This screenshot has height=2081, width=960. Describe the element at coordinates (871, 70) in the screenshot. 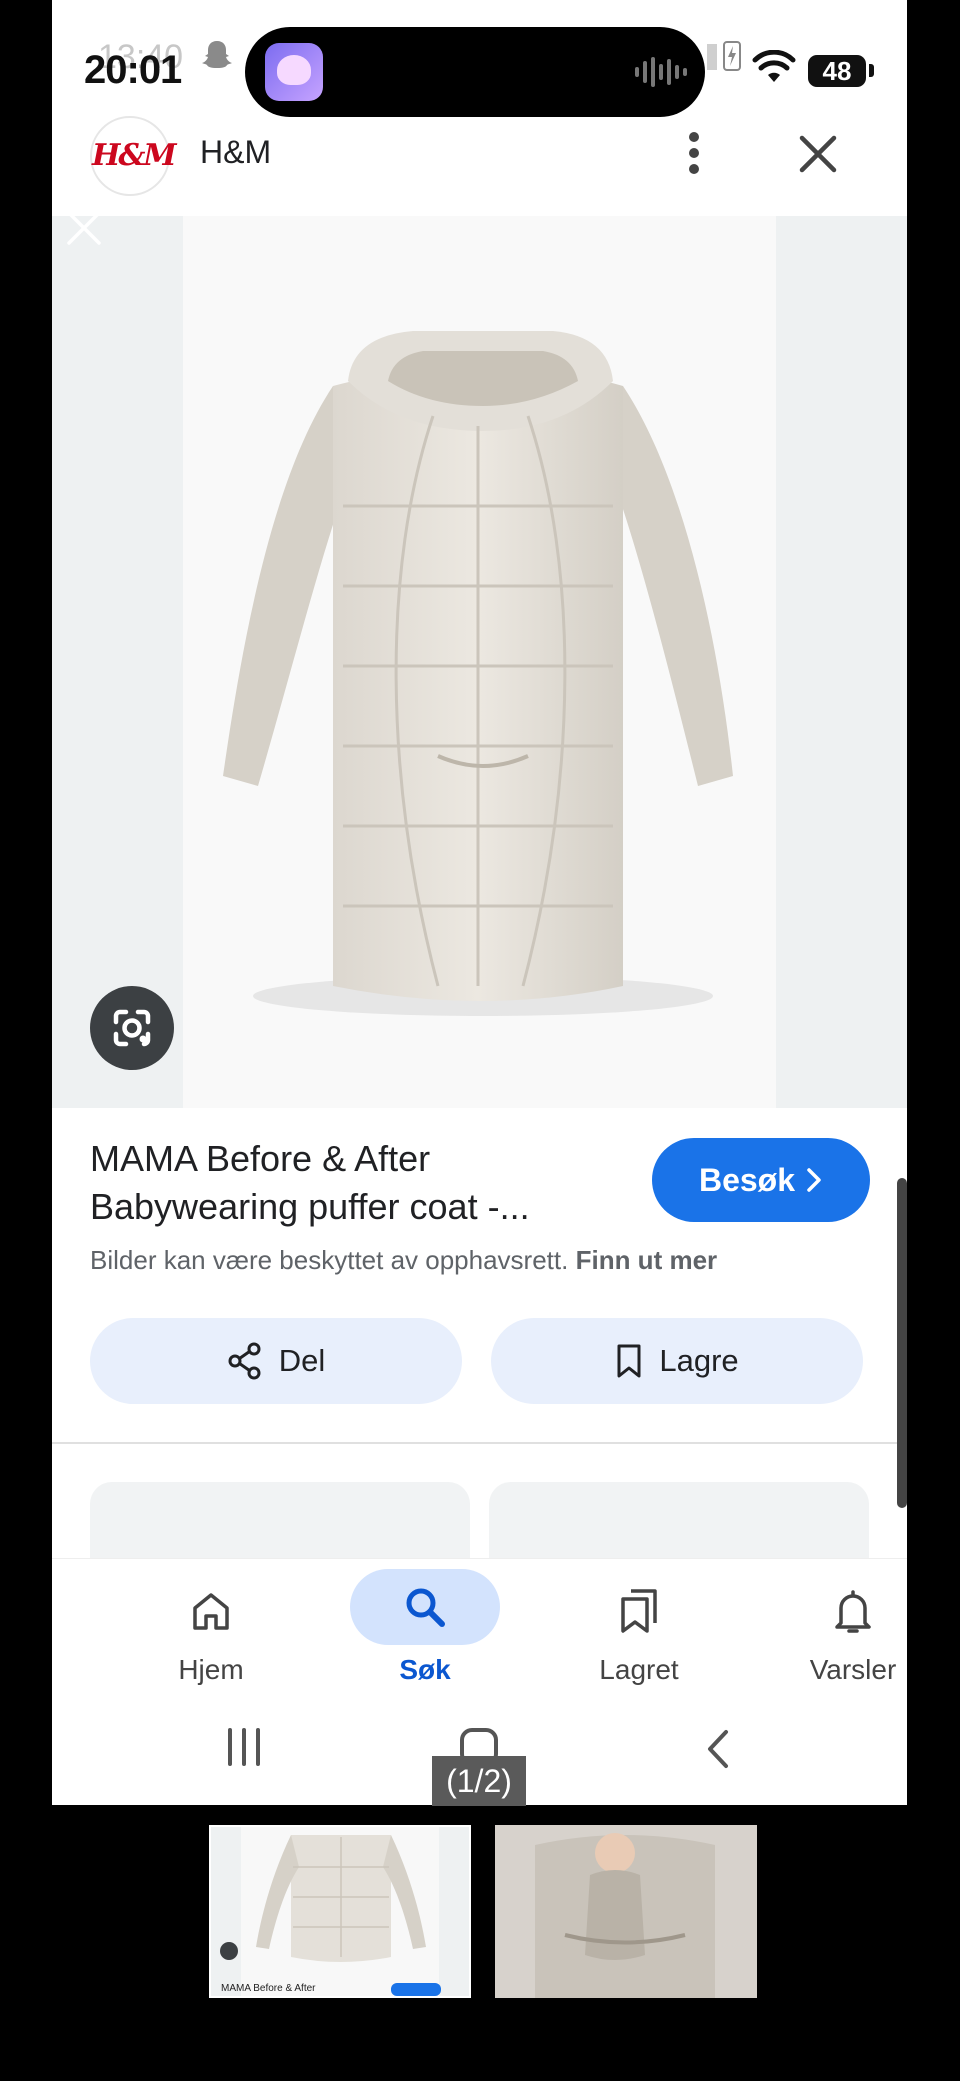

I see `battery-cap` at that location.